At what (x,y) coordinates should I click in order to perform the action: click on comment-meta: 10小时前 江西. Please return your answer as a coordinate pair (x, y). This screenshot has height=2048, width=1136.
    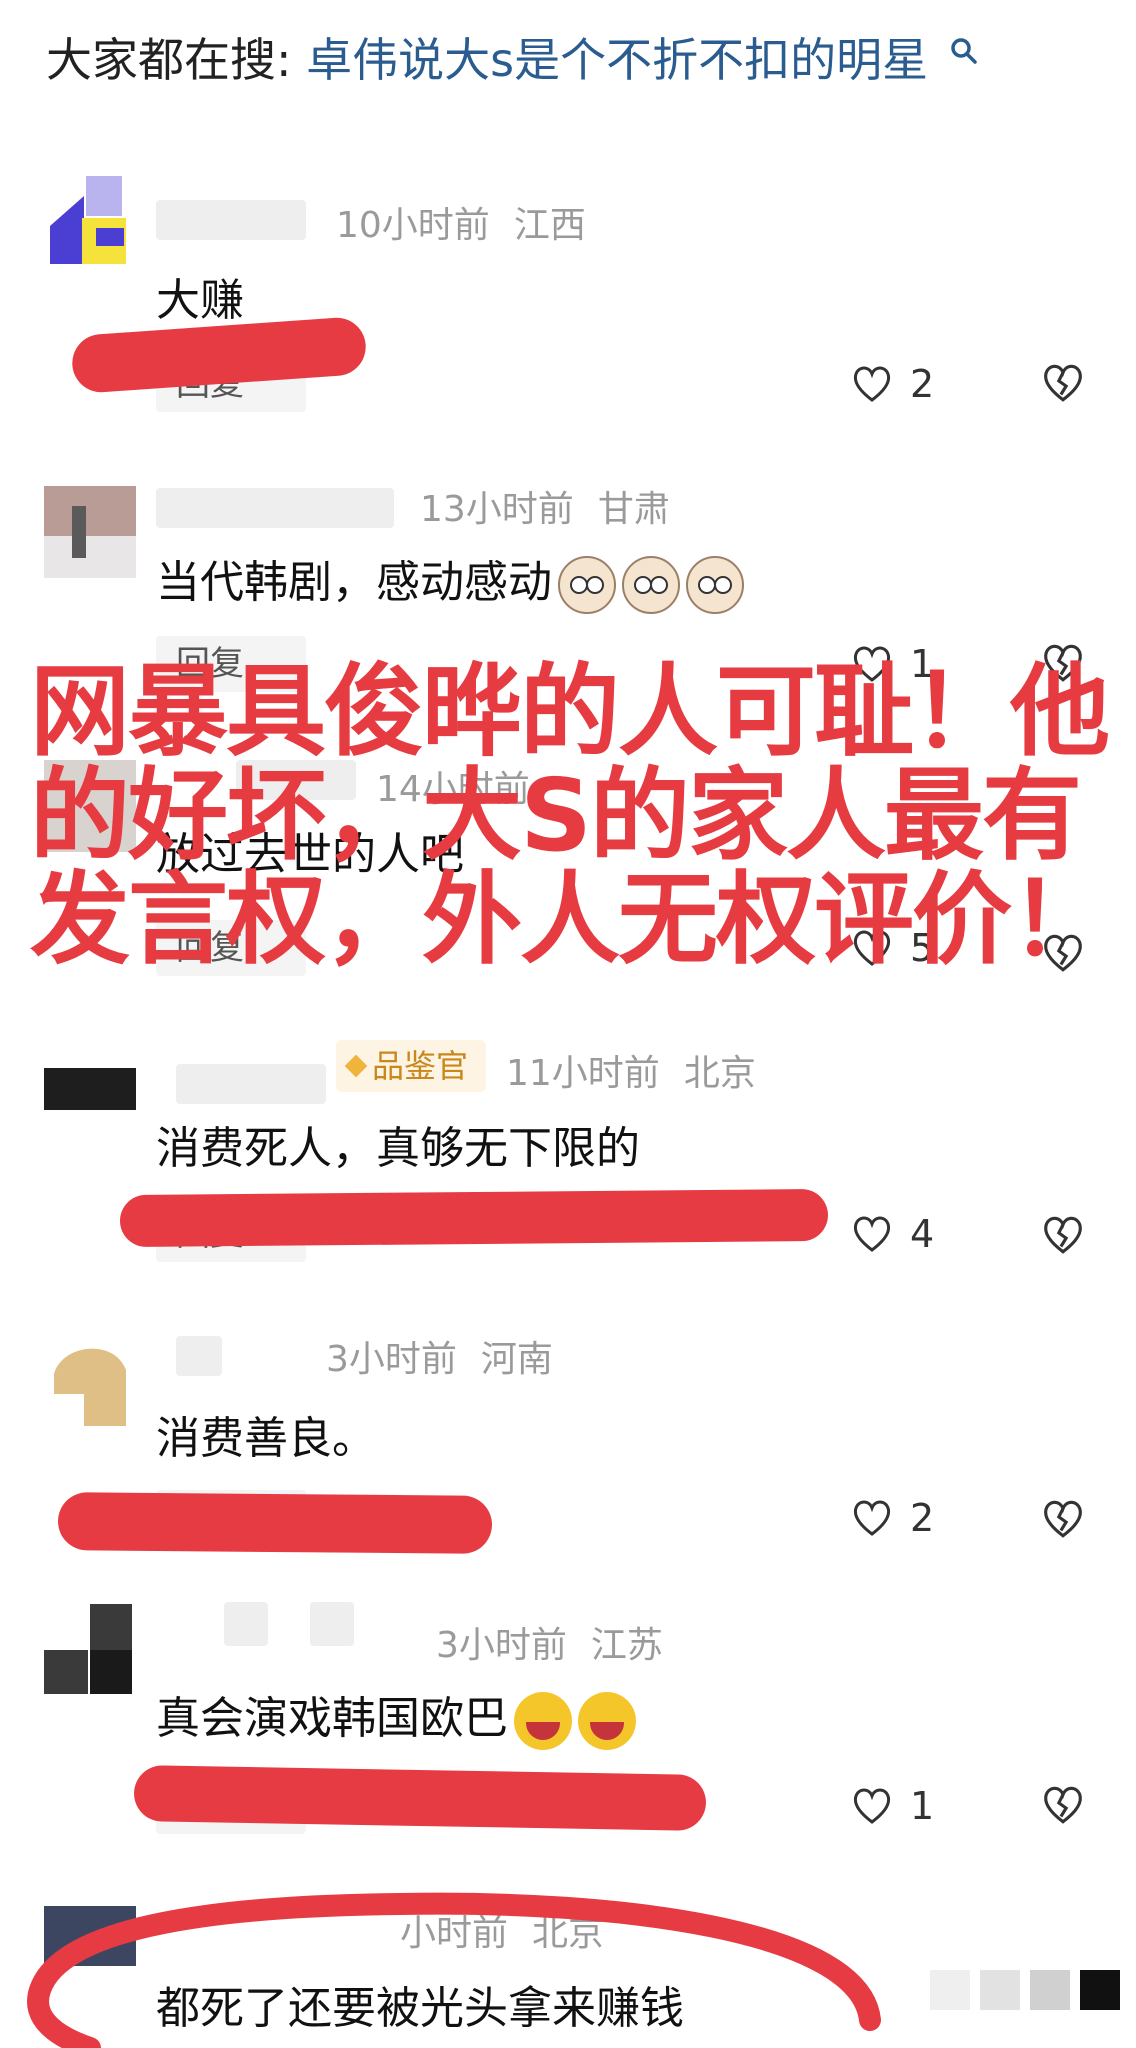
    Looking at the image, I should click on (473, 222).